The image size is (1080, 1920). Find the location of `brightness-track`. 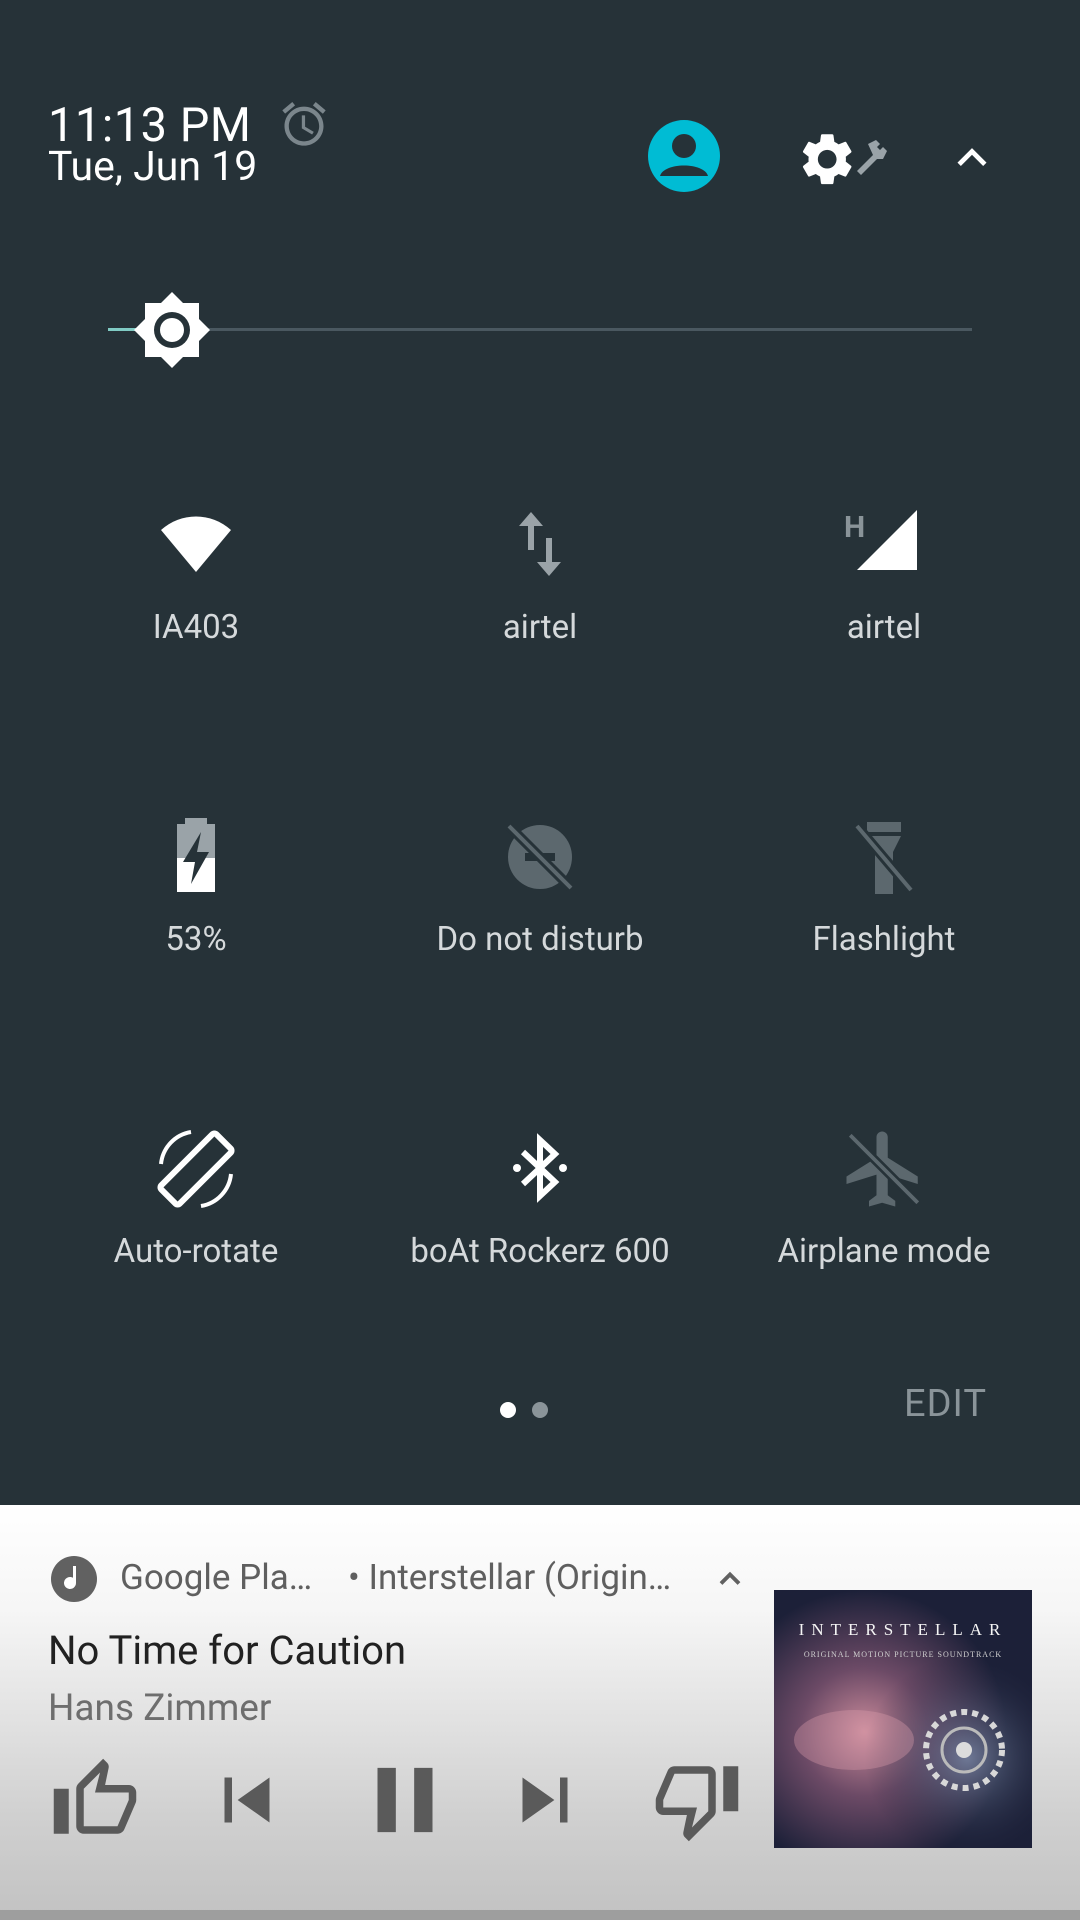

brightness-track is located at coordinates (540, 329).